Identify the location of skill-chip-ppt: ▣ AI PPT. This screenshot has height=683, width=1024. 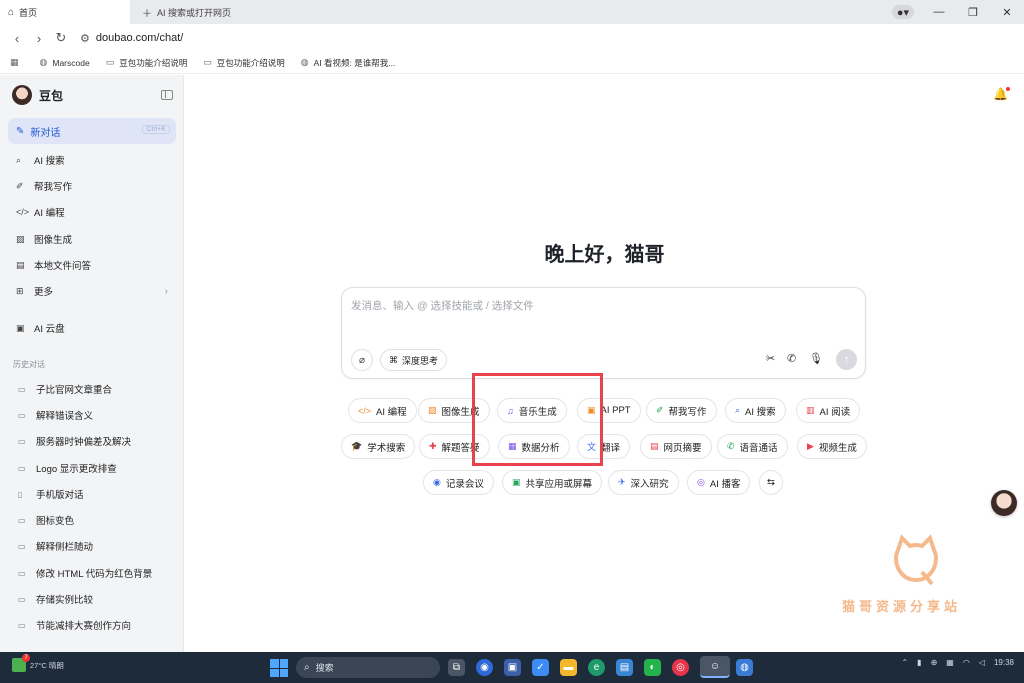
(609, 410).